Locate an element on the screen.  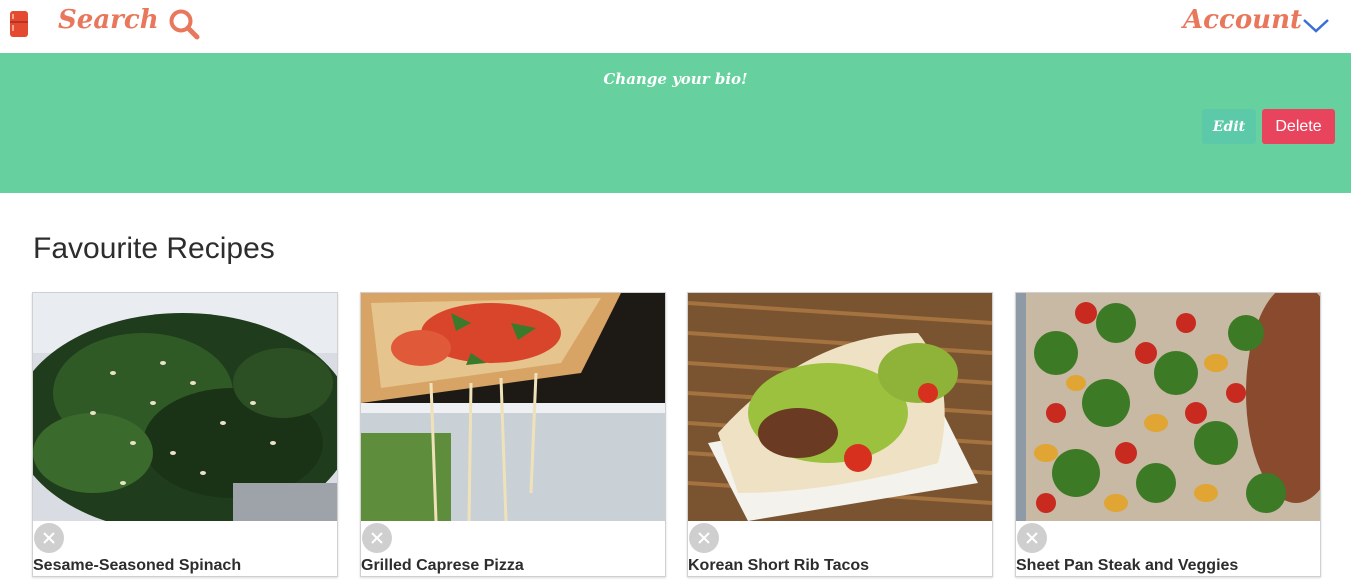
recipe-card: Sesame-Seasoned Spinach is located at coordinates (185, 434).